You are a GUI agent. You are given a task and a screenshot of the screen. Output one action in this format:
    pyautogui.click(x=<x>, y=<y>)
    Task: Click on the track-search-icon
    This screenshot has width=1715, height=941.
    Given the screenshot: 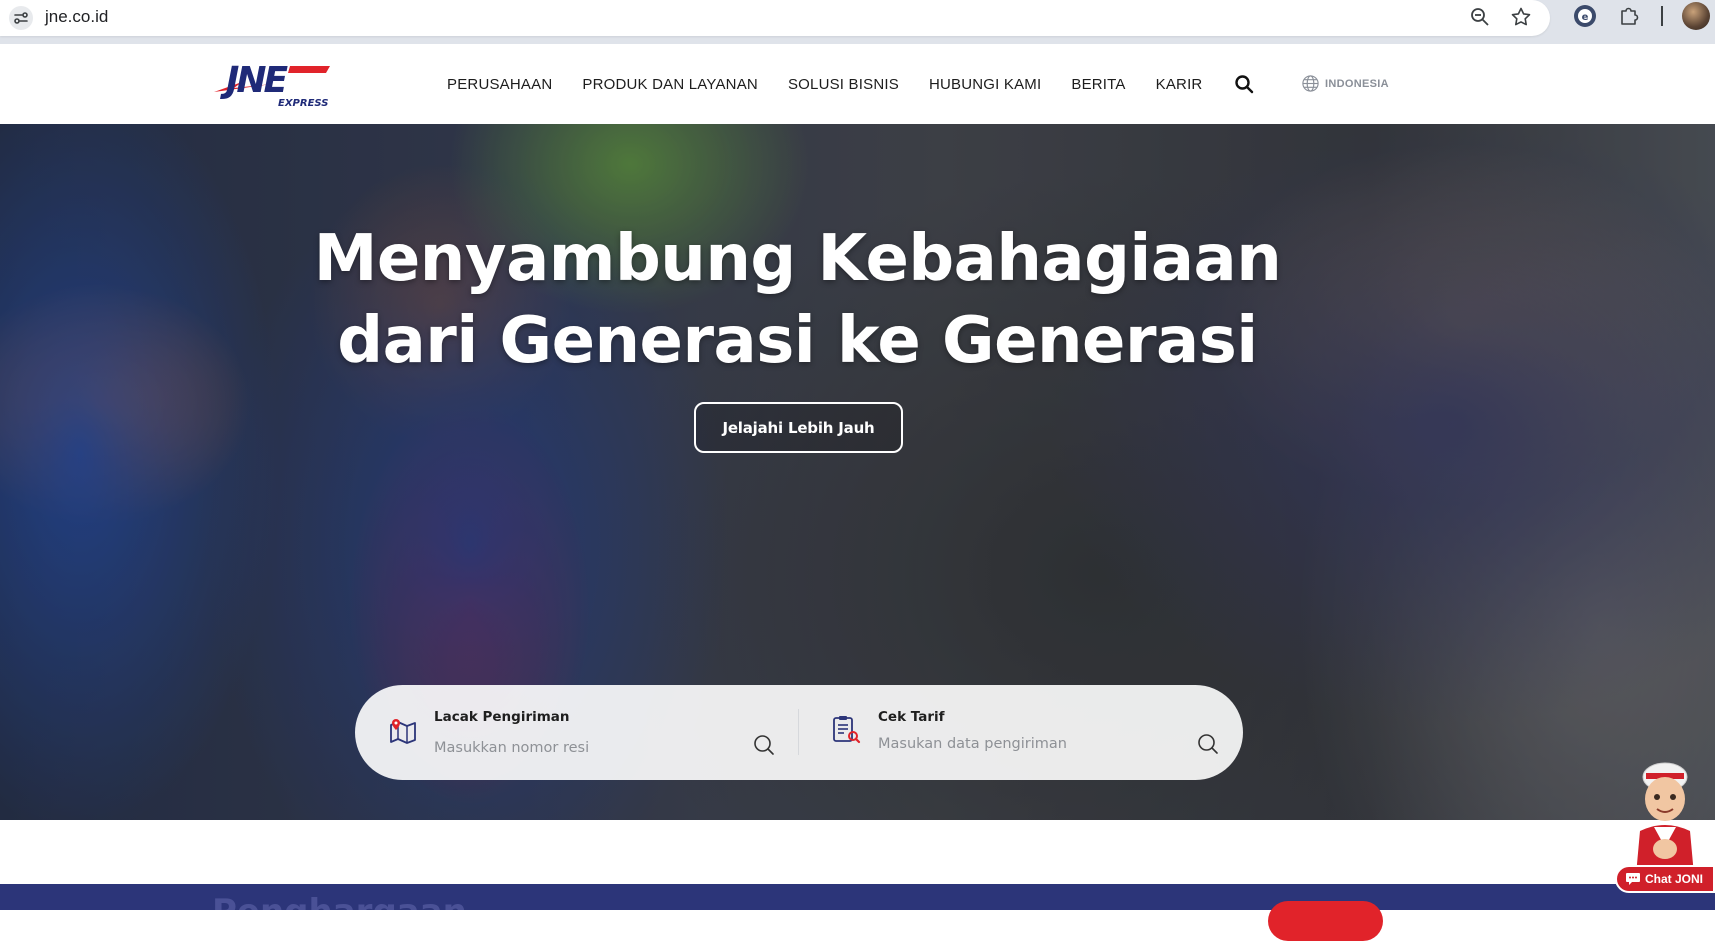 What is the action you would take?
    pyautogui.click(x=764, y=745)
    